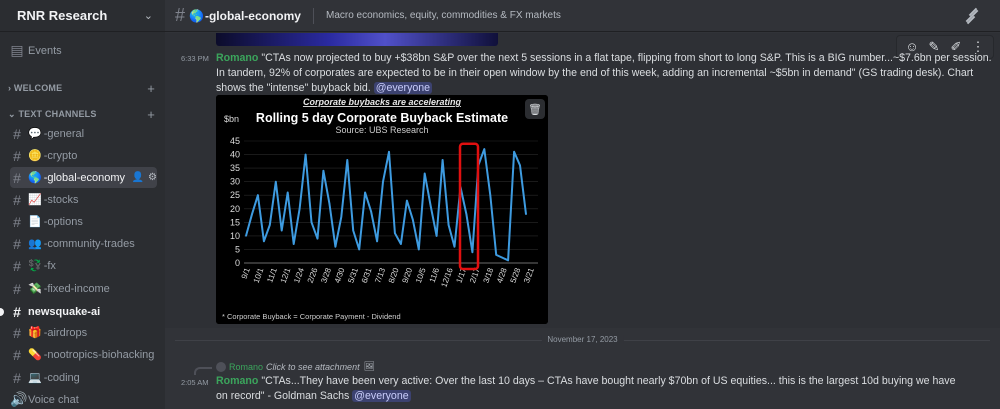 The height and width of the screenshot is (409, 1000). I want to click on channel-label: -global-economy, so click(84, 177).